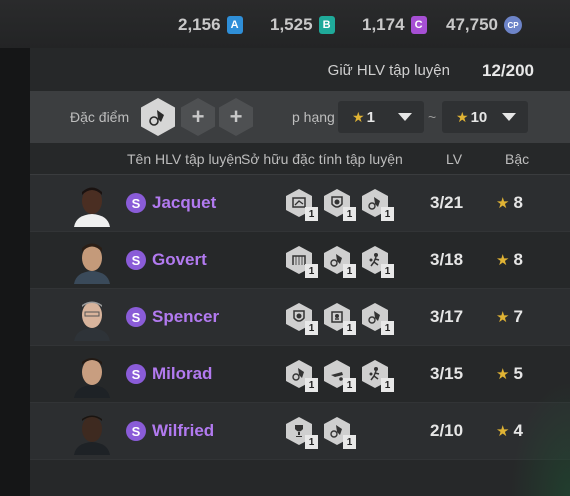  I want to click on currency-c-icon: C, so click(418, 25).